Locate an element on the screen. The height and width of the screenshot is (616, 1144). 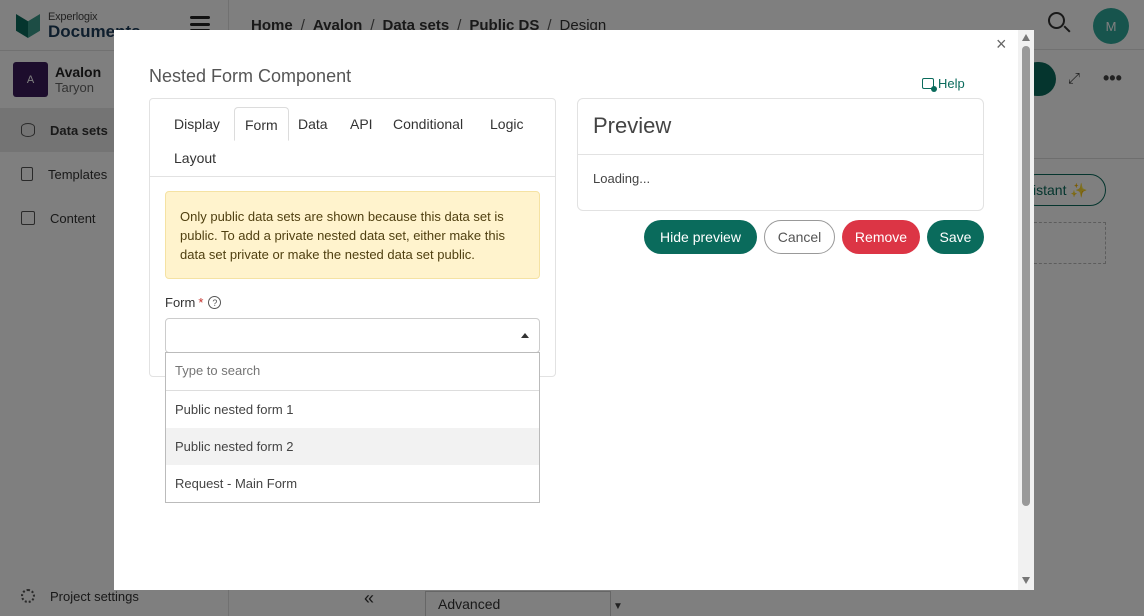
help-icon is located at coordinates (929, 85).